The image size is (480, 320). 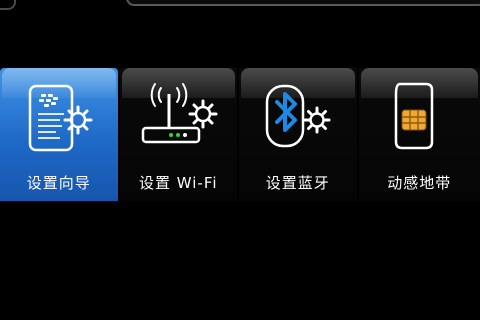 What do you see at coordinates (419, 120) in the screenshot?
I see `sim-card-icon` at bounding box center [419, 120].